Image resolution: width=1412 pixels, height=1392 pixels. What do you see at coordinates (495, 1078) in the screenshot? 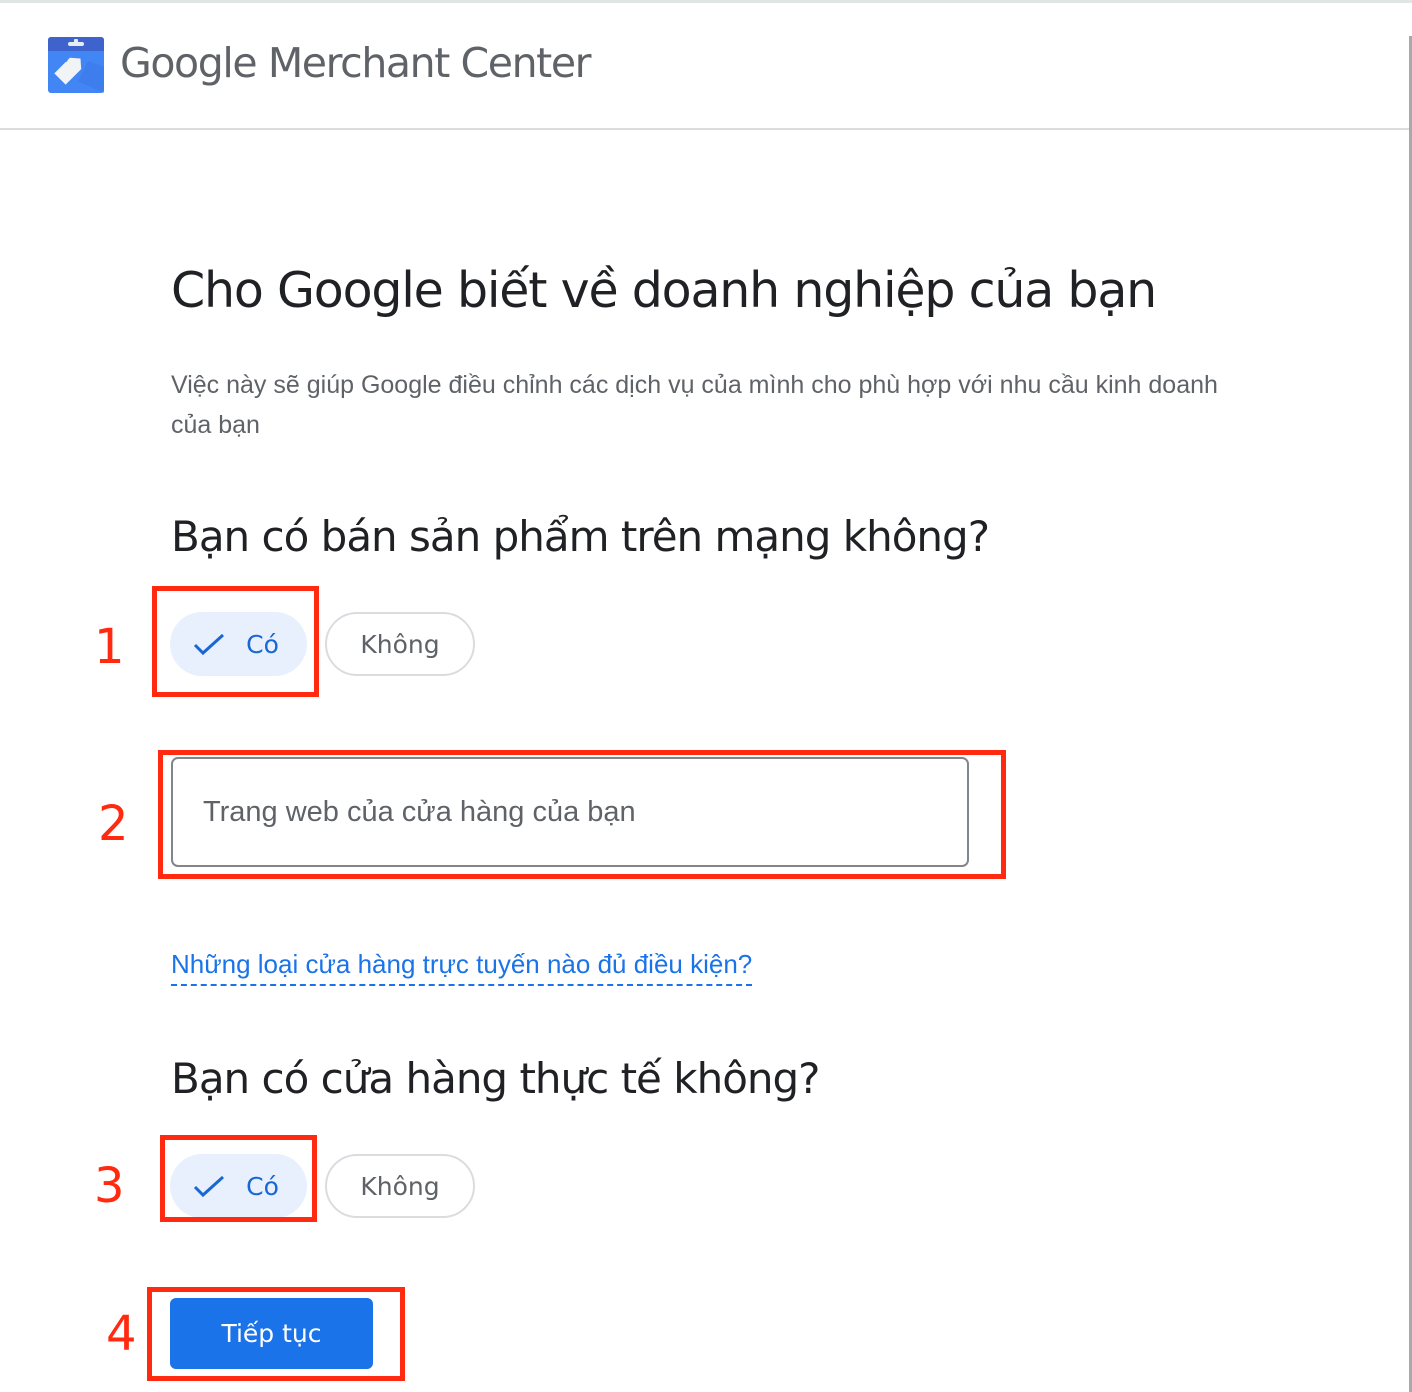
I see `physical-store-question: Bạn có cửa hàng thực tế không?` at bounding box center [495, 1078].